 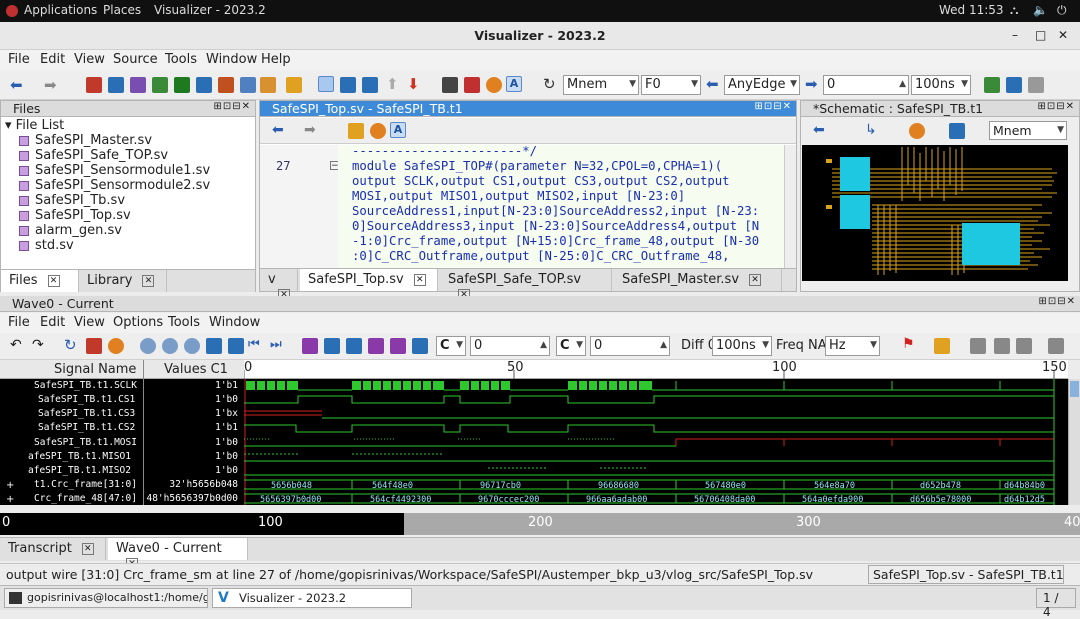 What do you see at coordinates (762, 85) in the screenshot?
I see `edge-select: AnyEdge ▼` at bounding box center [762, 85].